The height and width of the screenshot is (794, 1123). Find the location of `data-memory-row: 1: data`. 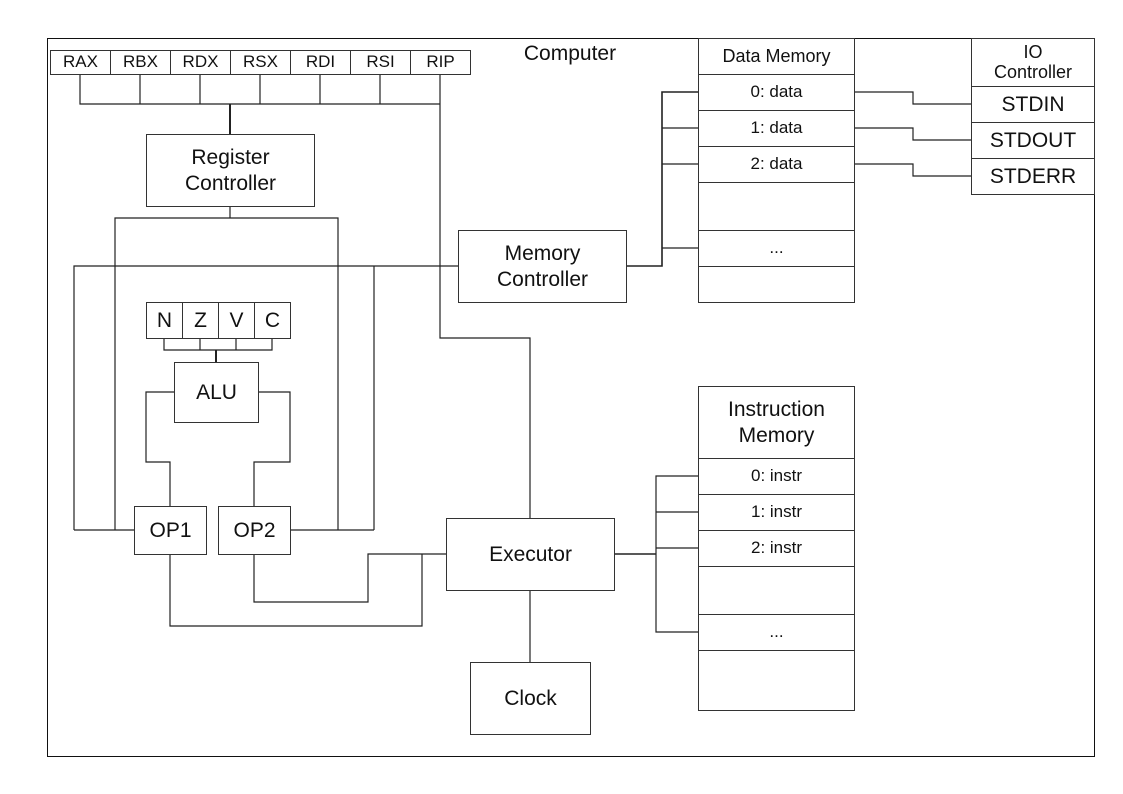

data-memory-row: 1: data is located at coordinates (776, 128).